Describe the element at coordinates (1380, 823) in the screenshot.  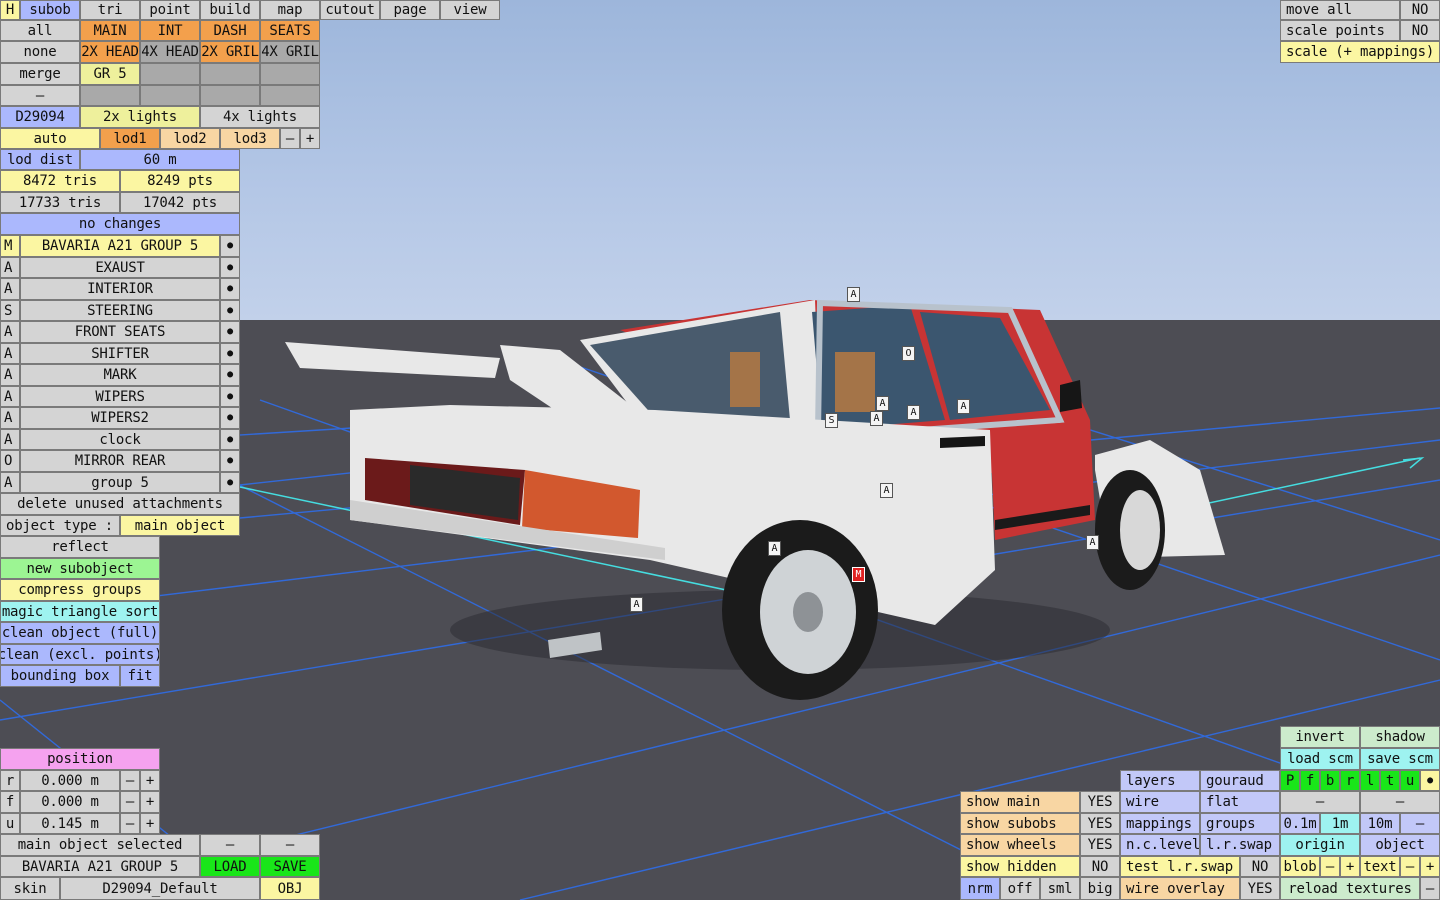
I see `grid-10m-button: 10m` at that location.